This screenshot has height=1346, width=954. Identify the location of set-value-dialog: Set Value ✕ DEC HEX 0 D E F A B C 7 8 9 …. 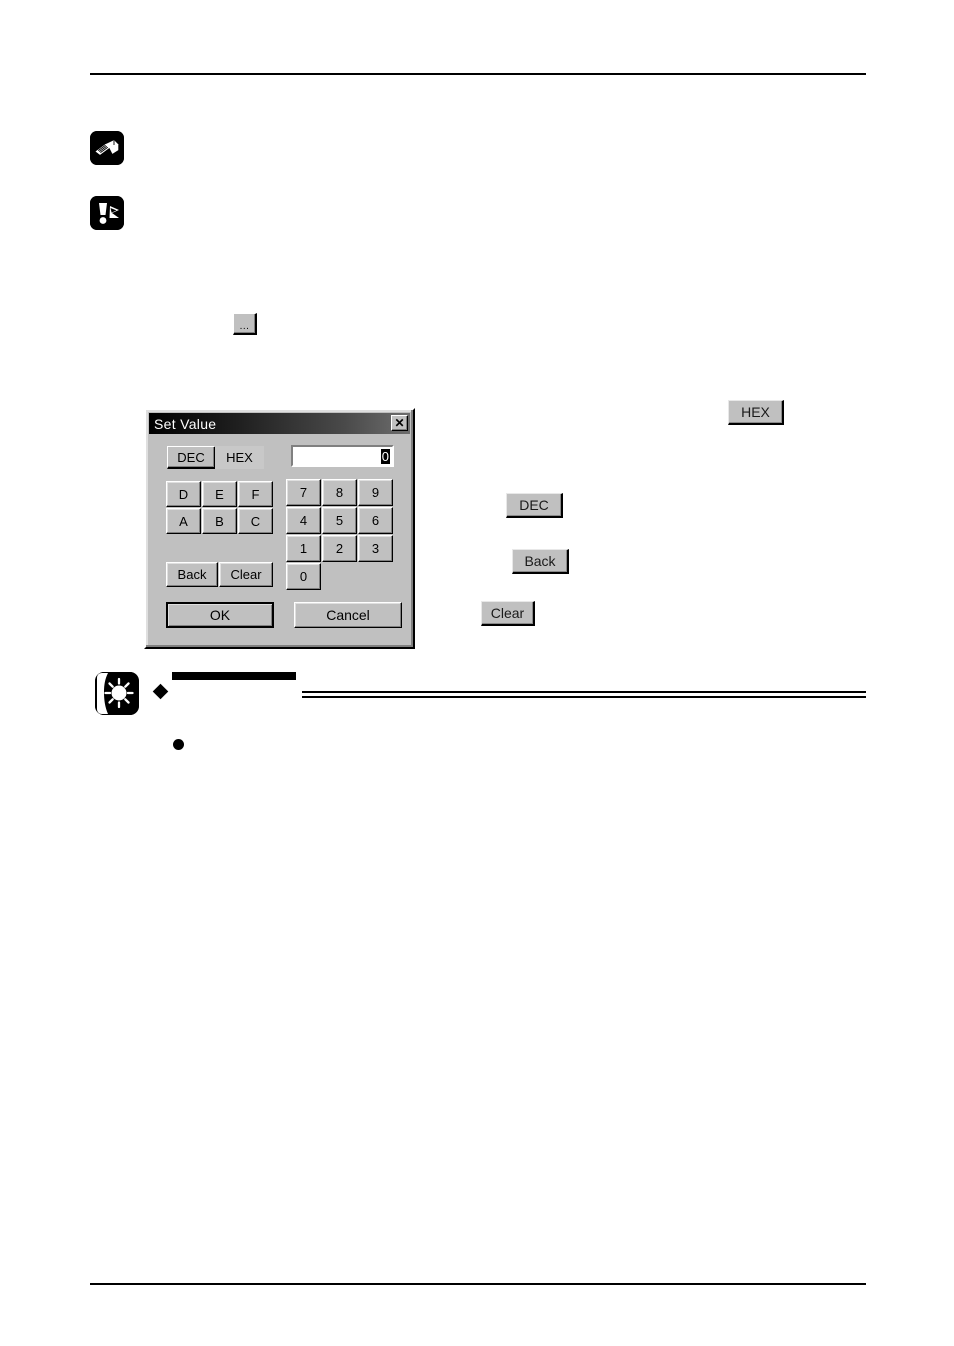
(279, 528).